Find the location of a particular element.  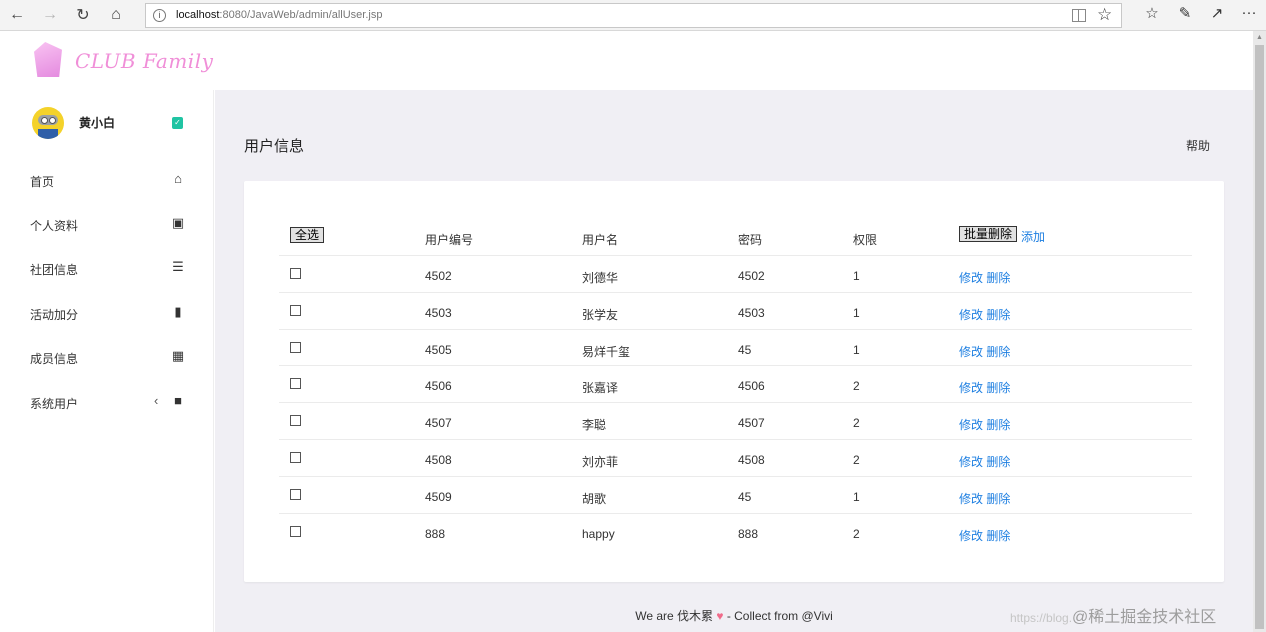

sidebar-item-label: 首页 is located at coordinates (42, 182).